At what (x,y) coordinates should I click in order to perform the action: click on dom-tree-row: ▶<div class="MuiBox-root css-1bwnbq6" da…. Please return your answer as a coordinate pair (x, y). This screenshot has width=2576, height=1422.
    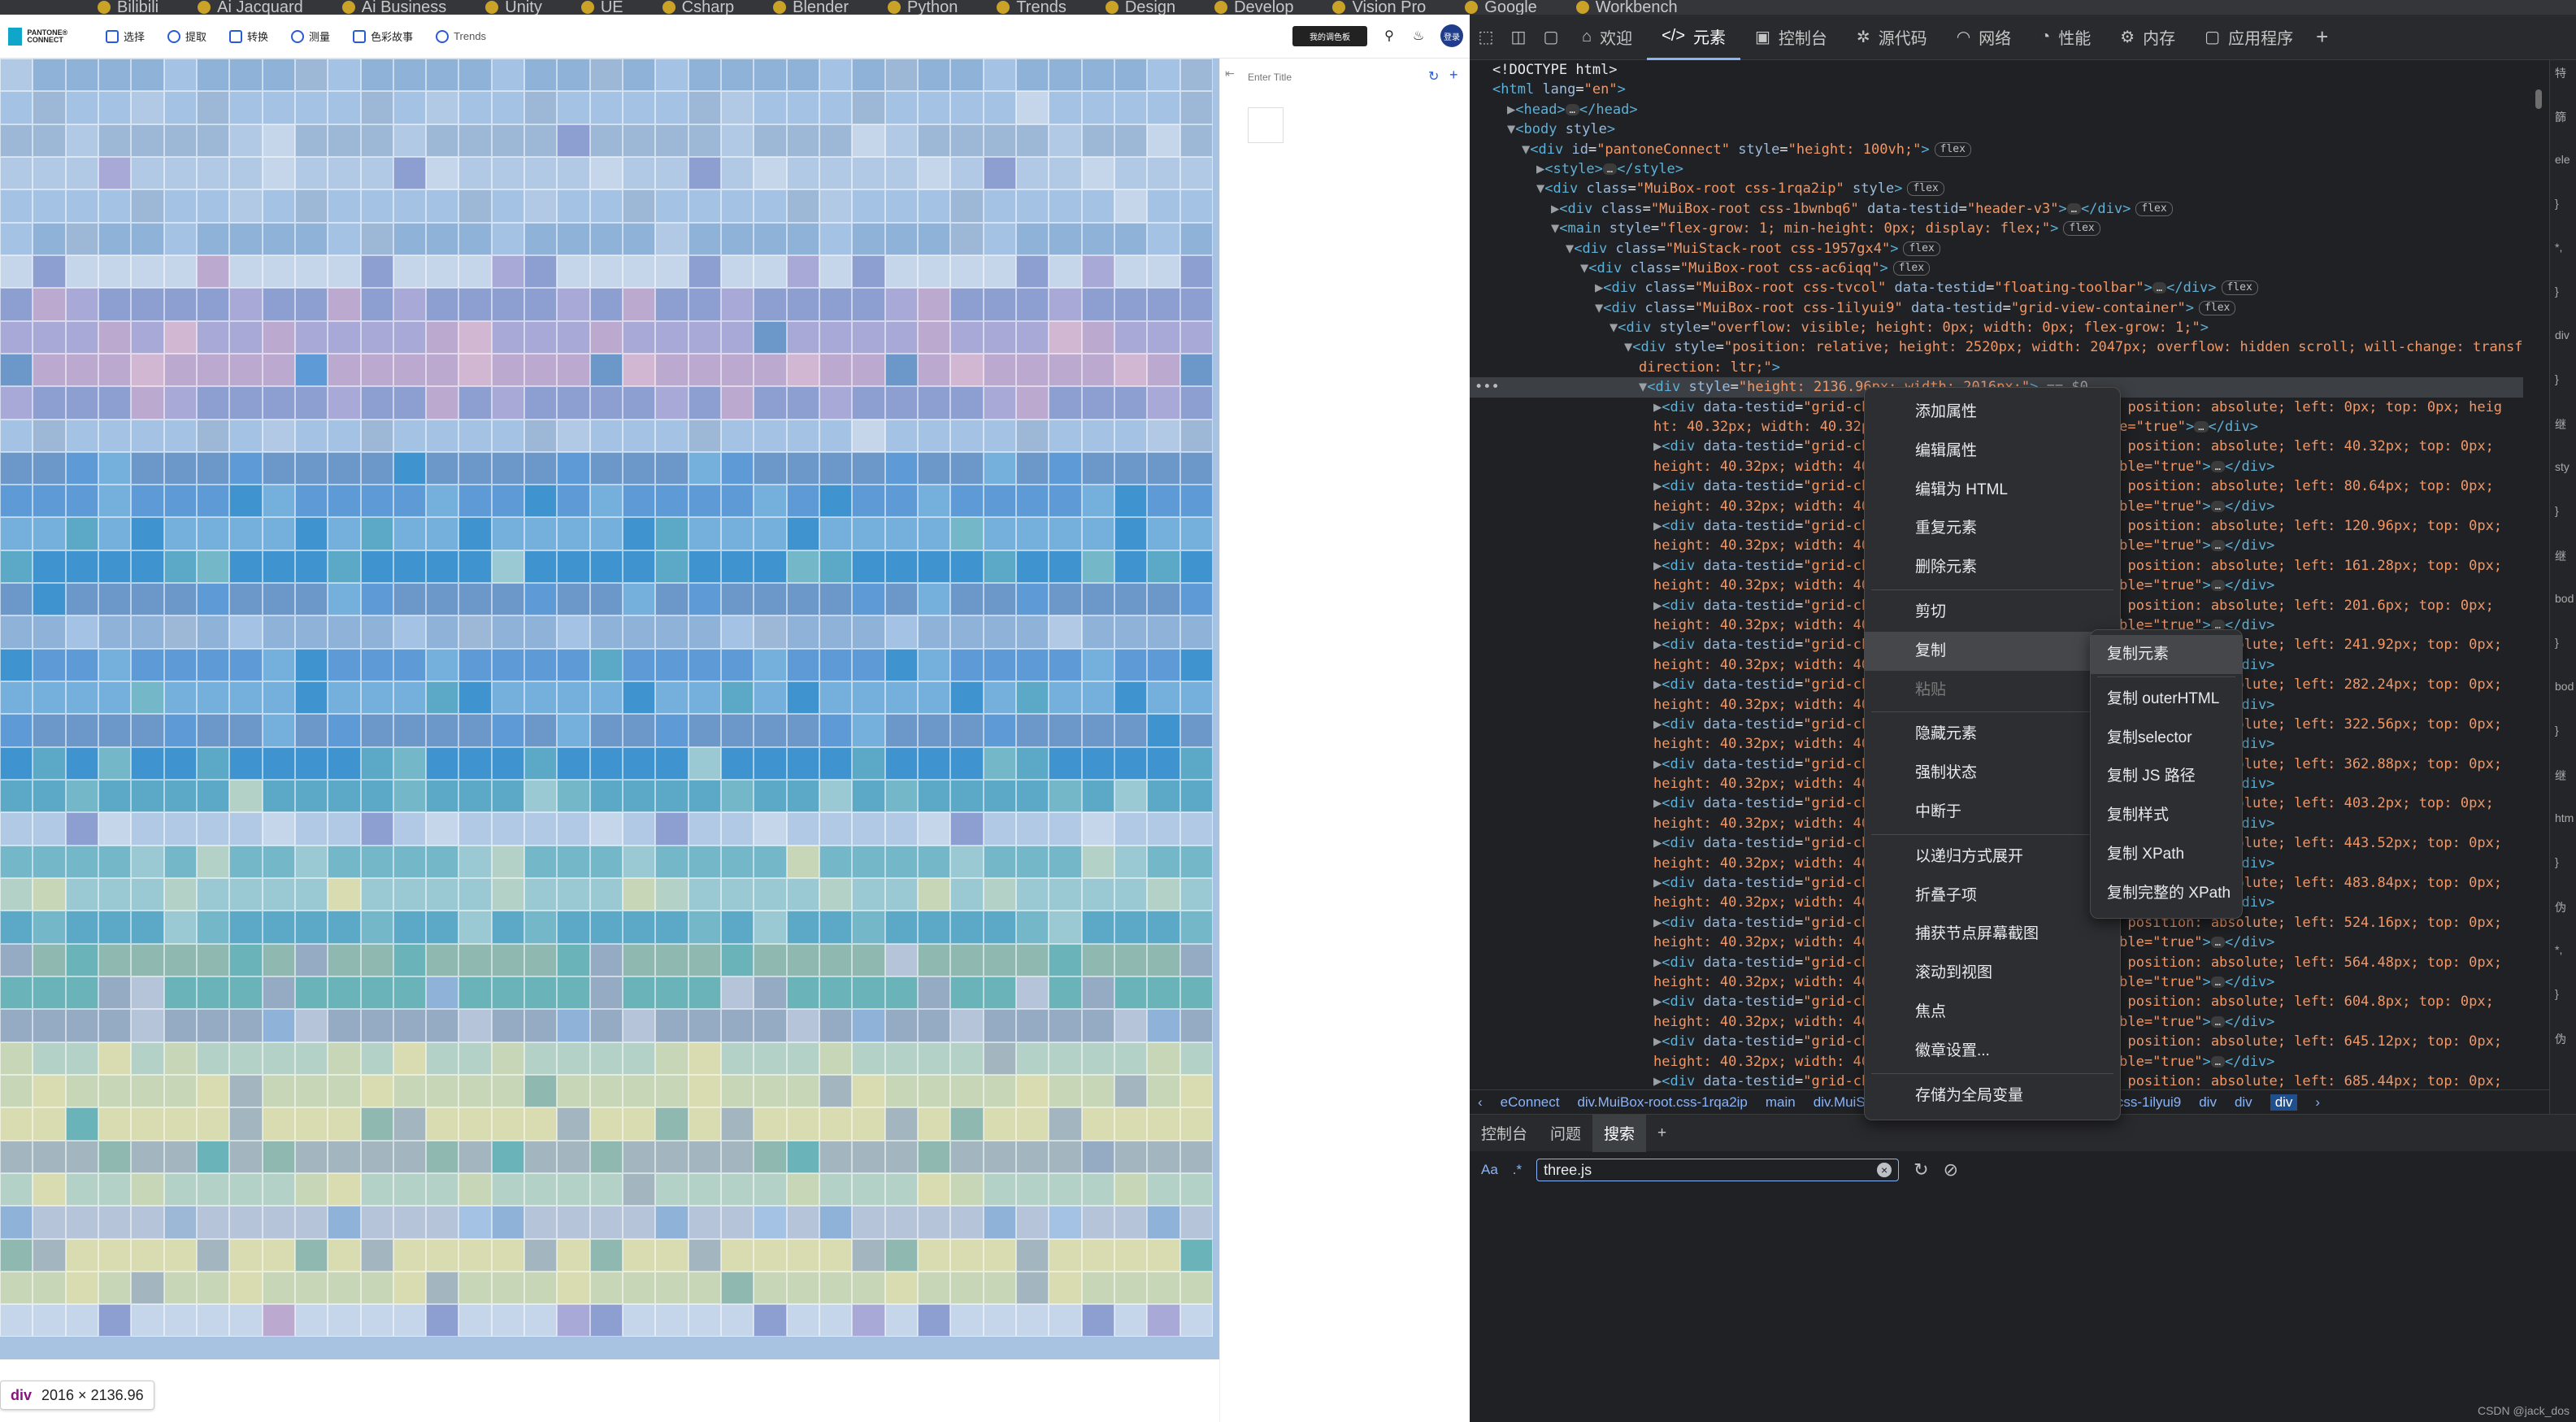
    Looking at the image, I should click on (1996, 209).